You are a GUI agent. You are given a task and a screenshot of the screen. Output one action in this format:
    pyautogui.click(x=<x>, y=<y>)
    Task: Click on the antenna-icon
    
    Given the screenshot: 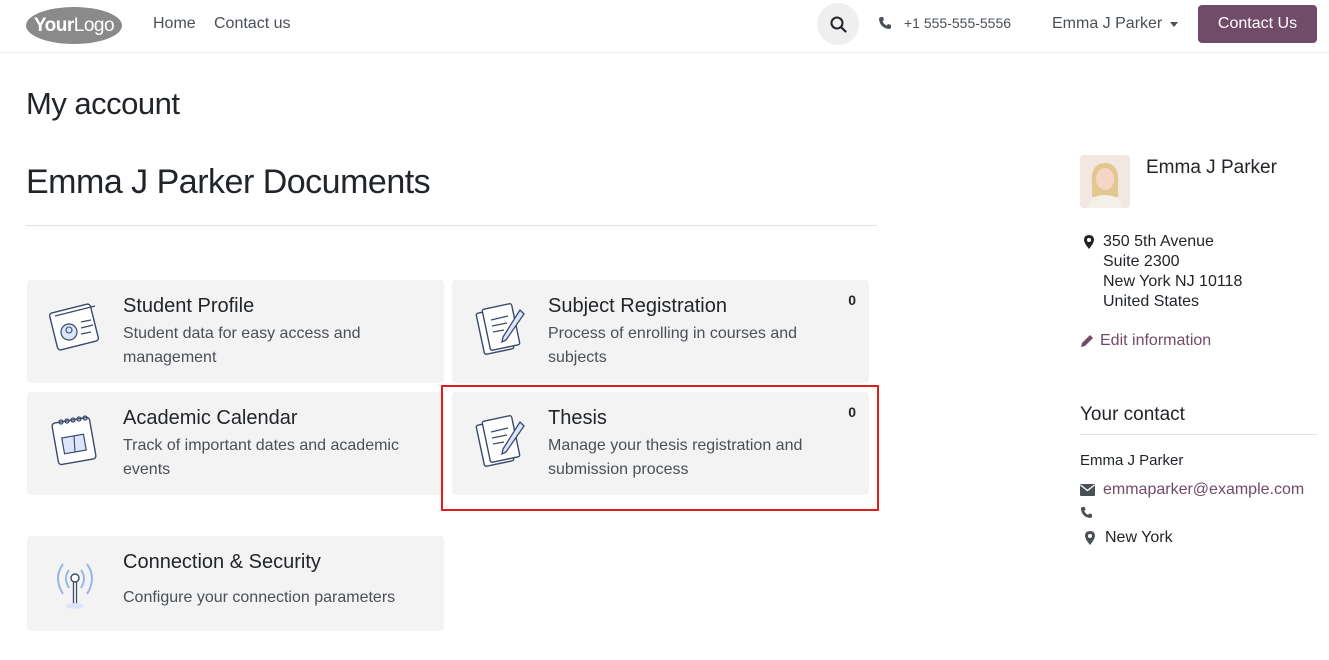 What is the action you would take?
    pyautogui.click(x=75, y=586)
    